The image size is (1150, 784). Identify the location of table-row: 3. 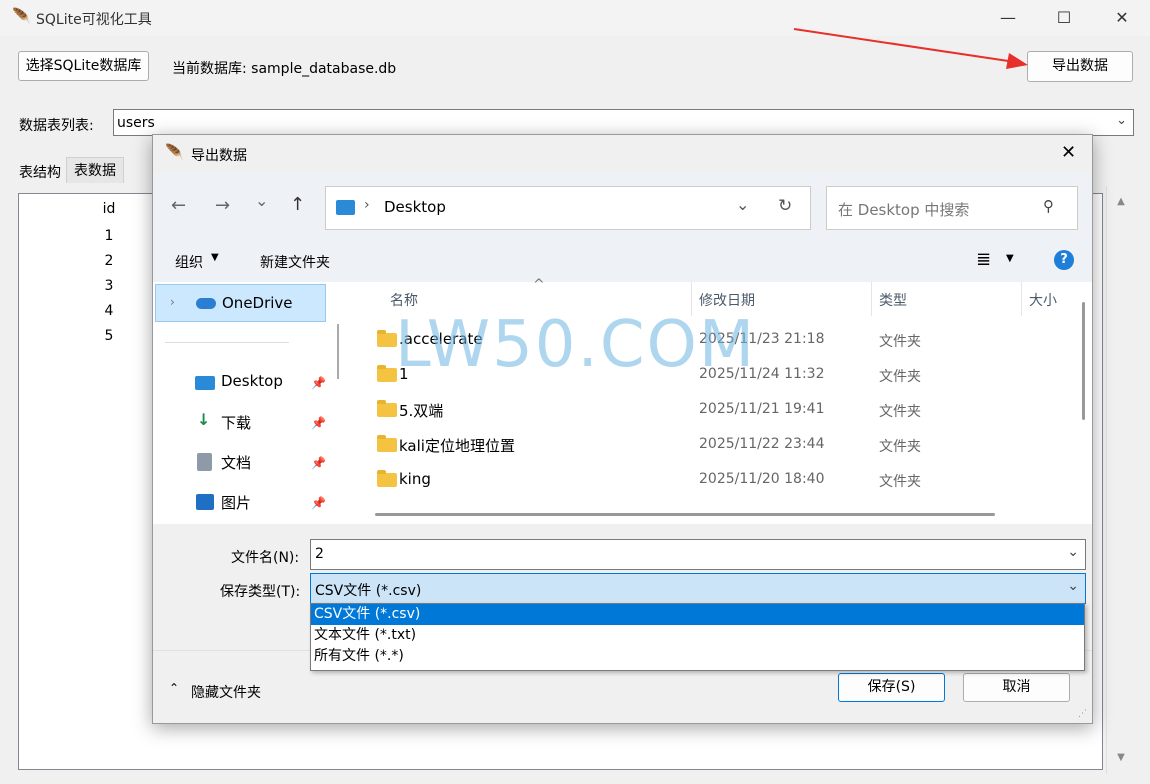
(109, 286).